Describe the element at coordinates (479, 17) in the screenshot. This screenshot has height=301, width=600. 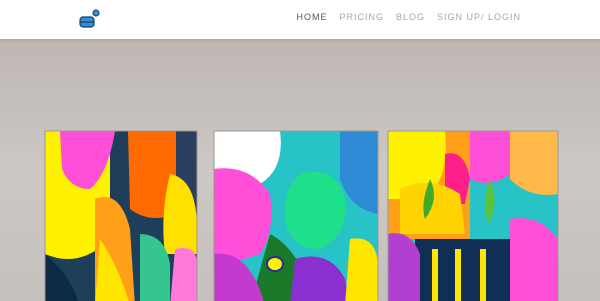
I see `nav-signup-login-link: SIGN UP/ LOGIN` at that location.